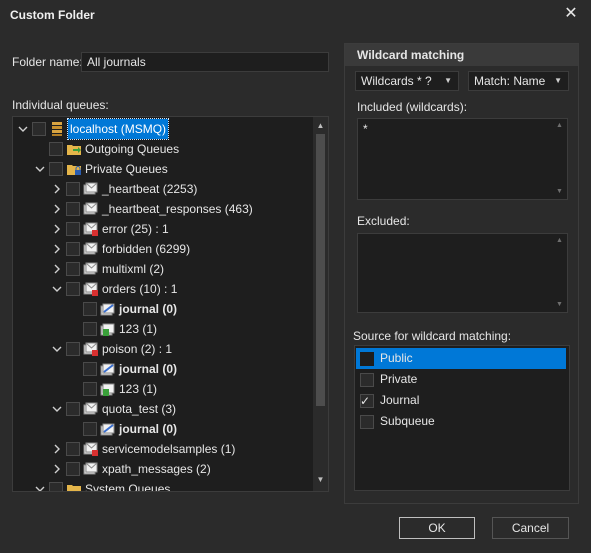  I want to click on source-item-label: Journal, so click(400, 400).